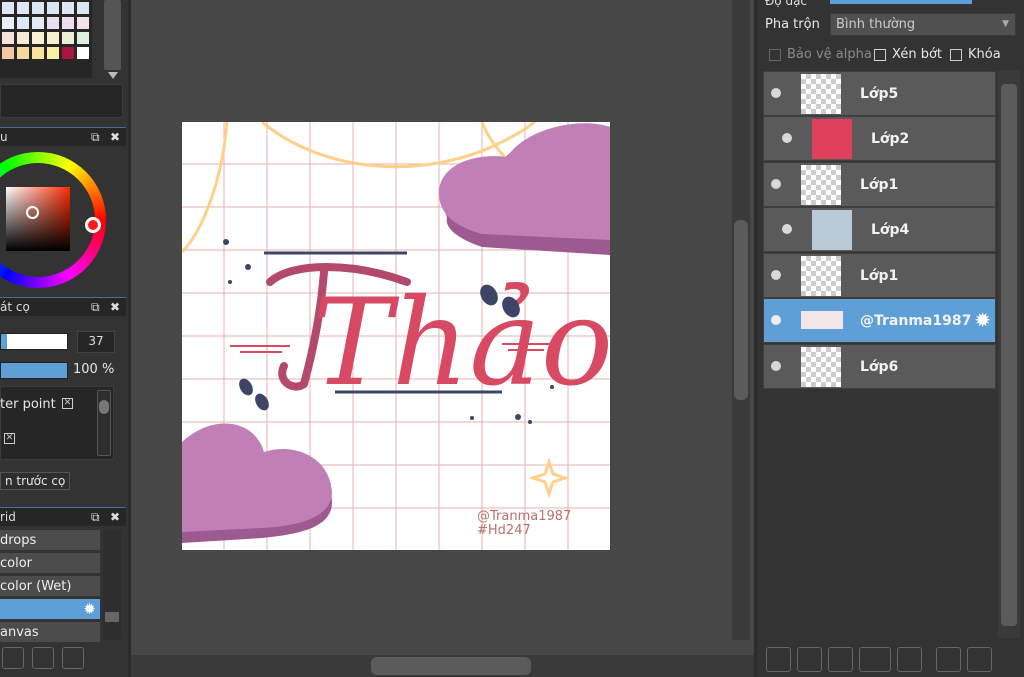  Describe the element at coordinates (112, 617) in the screenshot. I see `brush-list-scroll-thumb` at that location.